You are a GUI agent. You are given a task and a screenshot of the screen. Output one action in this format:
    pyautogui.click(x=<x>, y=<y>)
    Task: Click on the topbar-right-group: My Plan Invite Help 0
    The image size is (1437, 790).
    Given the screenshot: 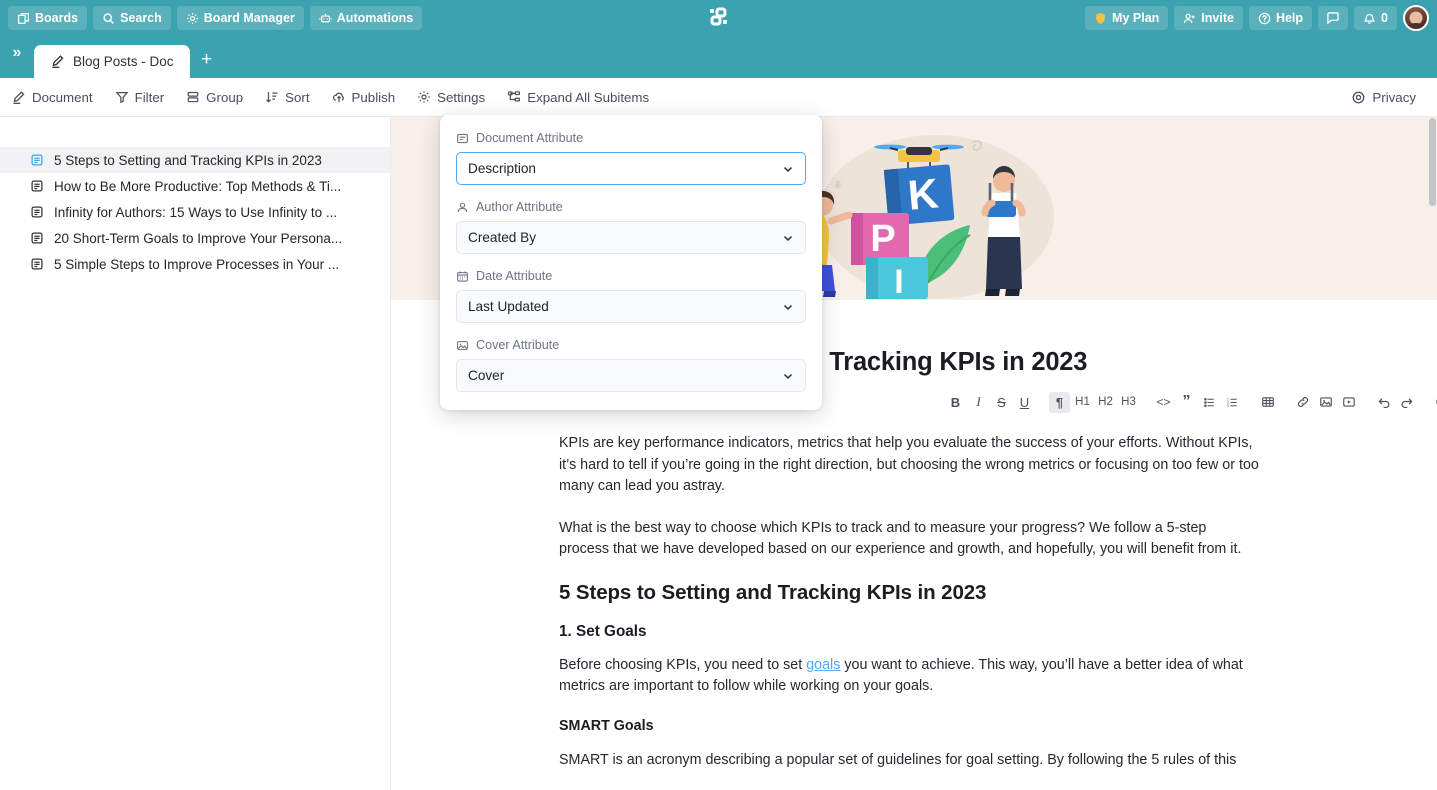 What is the action you would take?
    pyautogui.click(x=1257, y=18)
    